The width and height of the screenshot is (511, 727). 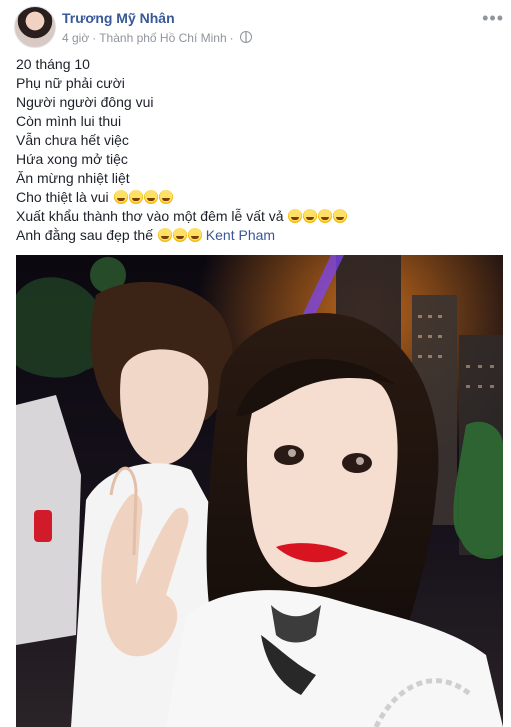 What do you see at coordinates (75, 38) in the screenshot?
I see `post-time-link: 4 giờ` at bounding box center [75, 38].